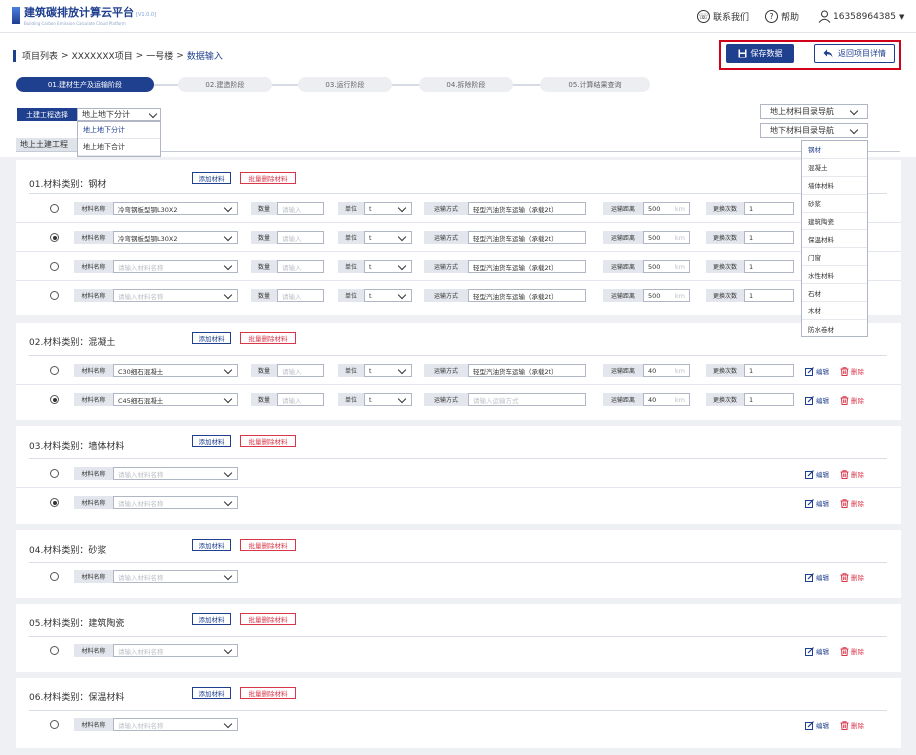  What do you see at coordinates (834, 150) in the screenshot?
I see `nav-item: 钢材` at bounding box center [834, 150].